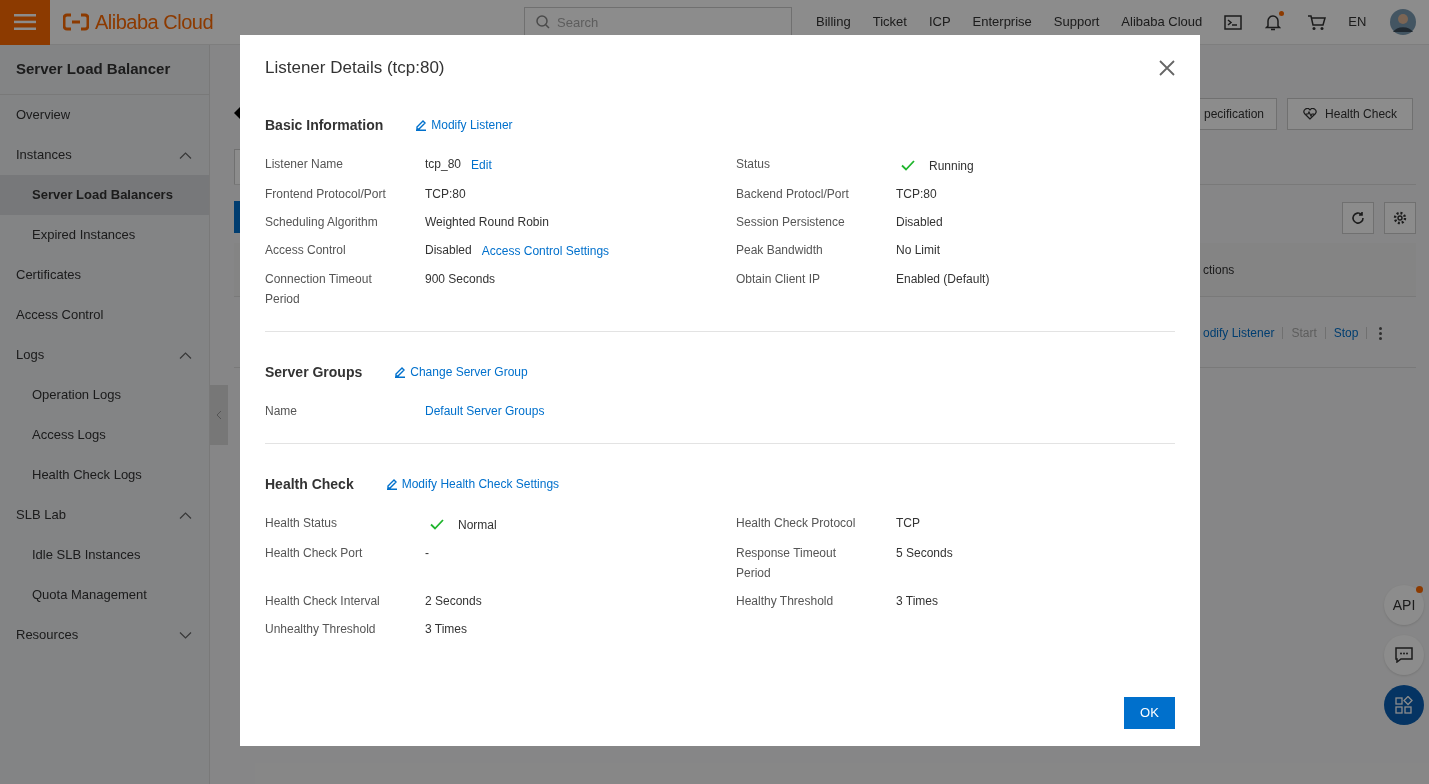 This screenshot has width=1429, height=784. I want to click on section-title: Health Check, so click(309, 484).